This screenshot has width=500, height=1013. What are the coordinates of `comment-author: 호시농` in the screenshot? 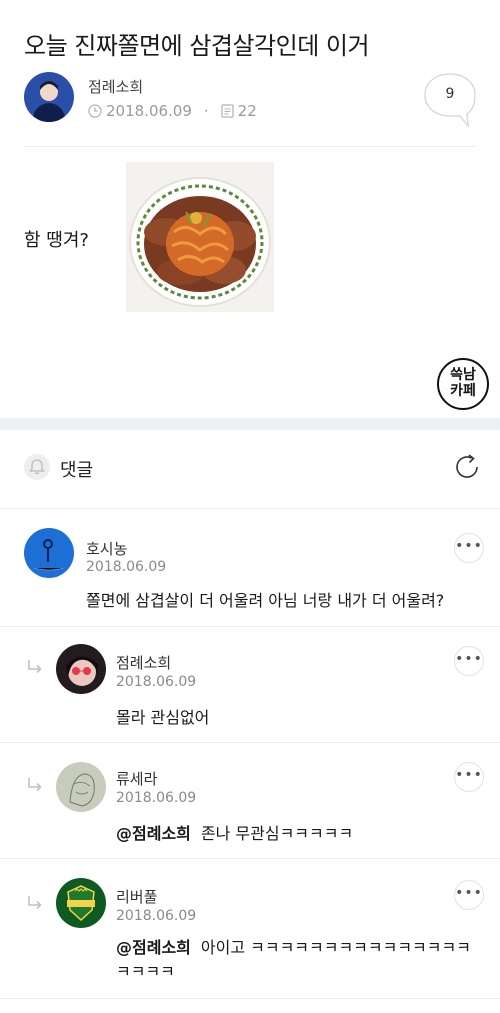 It's located at (106, 548).